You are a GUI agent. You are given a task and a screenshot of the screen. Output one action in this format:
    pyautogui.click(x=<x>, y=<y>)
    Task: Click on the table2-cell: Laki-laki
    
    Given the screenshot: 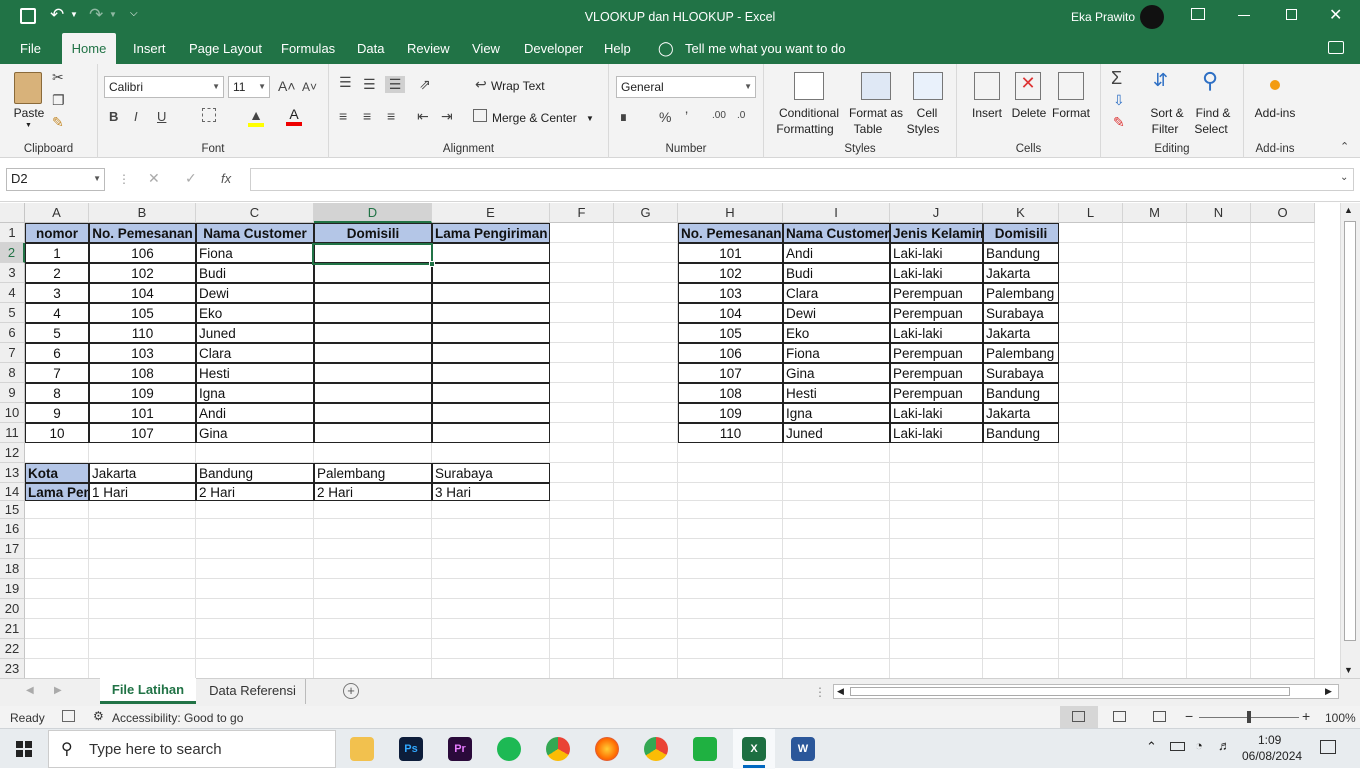 What is the action you would take?
    pyautogui.click(x=936, y=253)
    